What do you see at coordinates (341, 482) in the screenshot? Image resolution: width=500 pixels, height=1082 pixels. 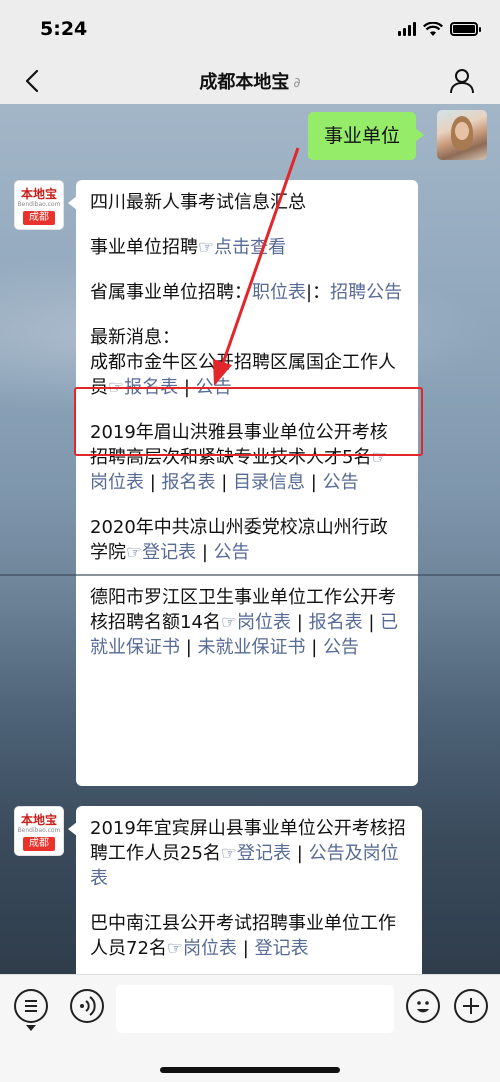 I see `news-2-link-4: 公告` at bounding box center [341, 482].